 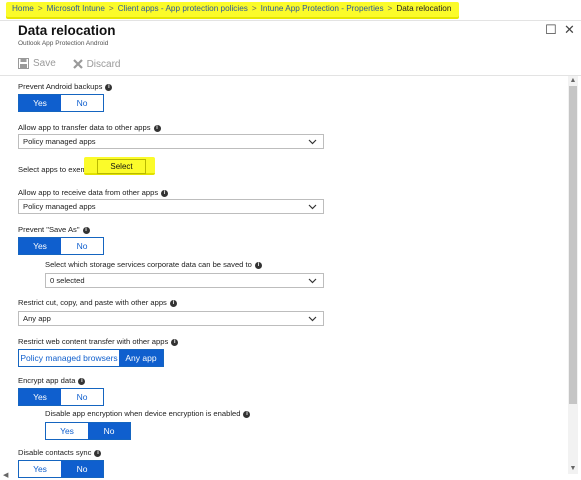 I want to click on prevent-backups-label: Prevent Android backups i, so click(x=65, y=86).